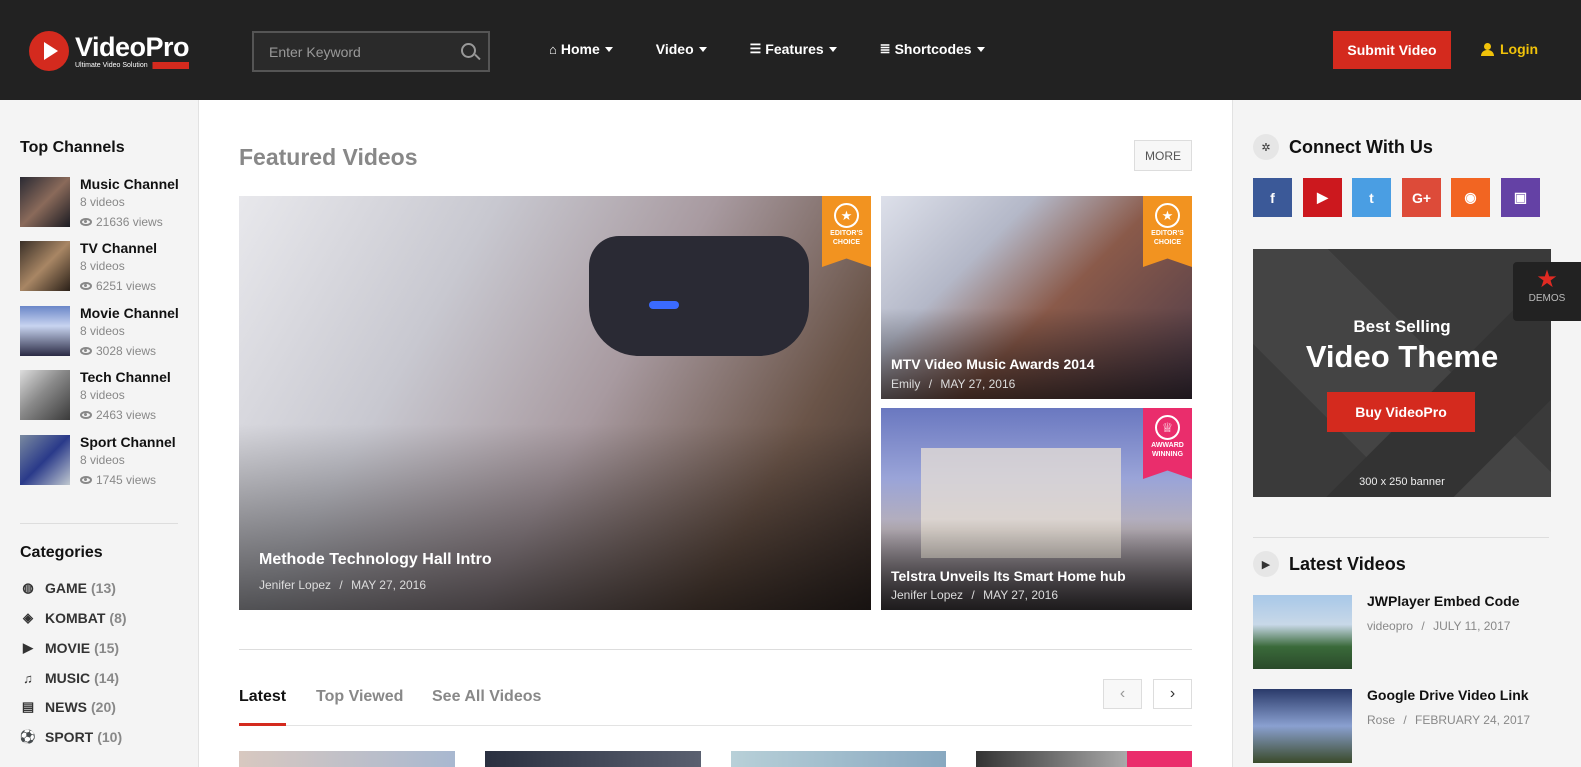 The width and height of the screenshot is (1581, 767). I want to click on nav-features: ☰ Features, so click(793, 49).